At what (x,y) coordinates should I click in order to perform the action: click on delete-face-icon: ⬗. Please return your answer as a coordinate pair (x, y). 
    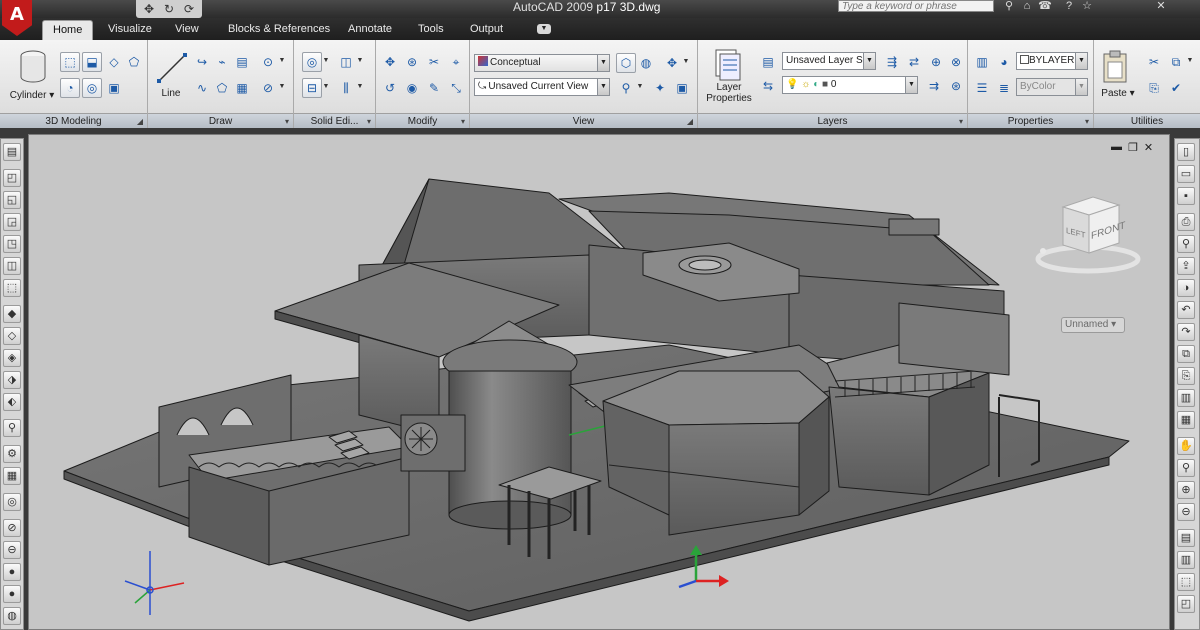
    Looking at the image, I should click on (12, 380).